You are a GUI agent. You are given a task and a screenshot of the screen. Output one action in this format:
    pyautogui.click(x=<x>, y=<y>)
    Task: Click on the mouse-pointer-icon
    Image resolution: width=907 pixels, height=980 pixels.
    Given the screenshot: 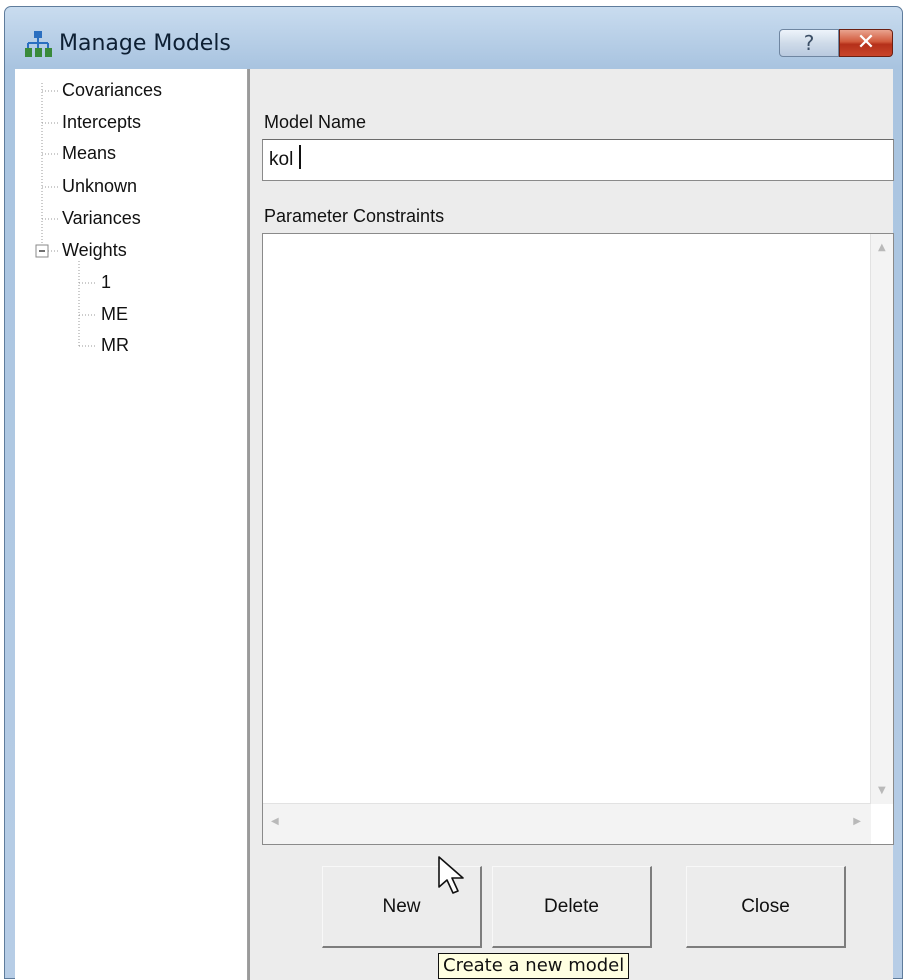 What is the action you would take?
    pyautogui.click(x=451, y=875)
    